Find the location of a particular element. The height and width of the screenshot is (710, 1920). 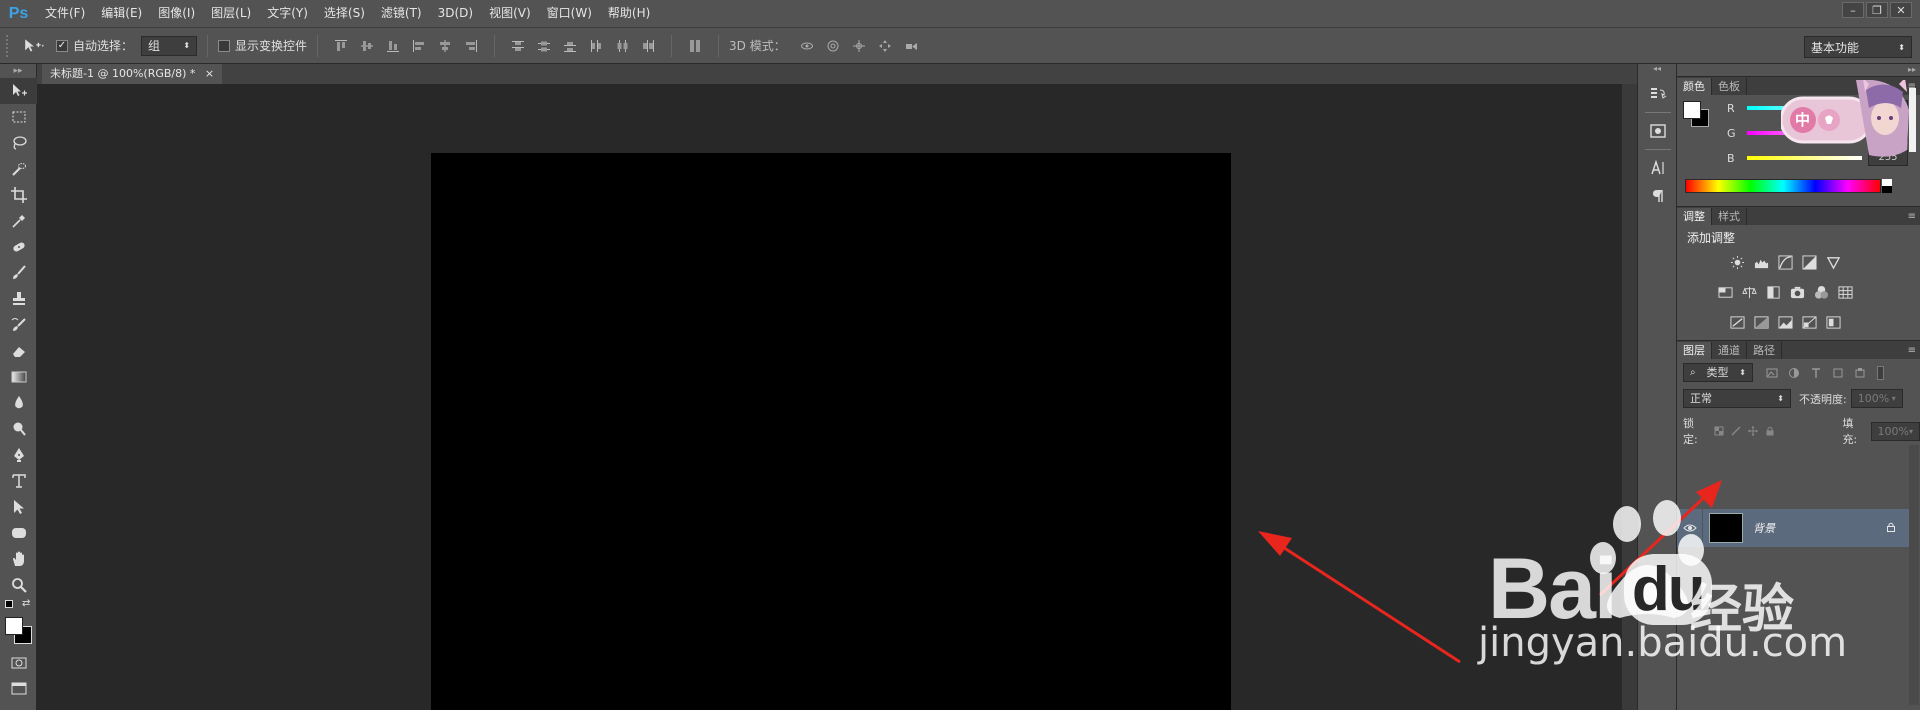

auto-select-checkbox: ✓ is located at coordinates (62, 45).